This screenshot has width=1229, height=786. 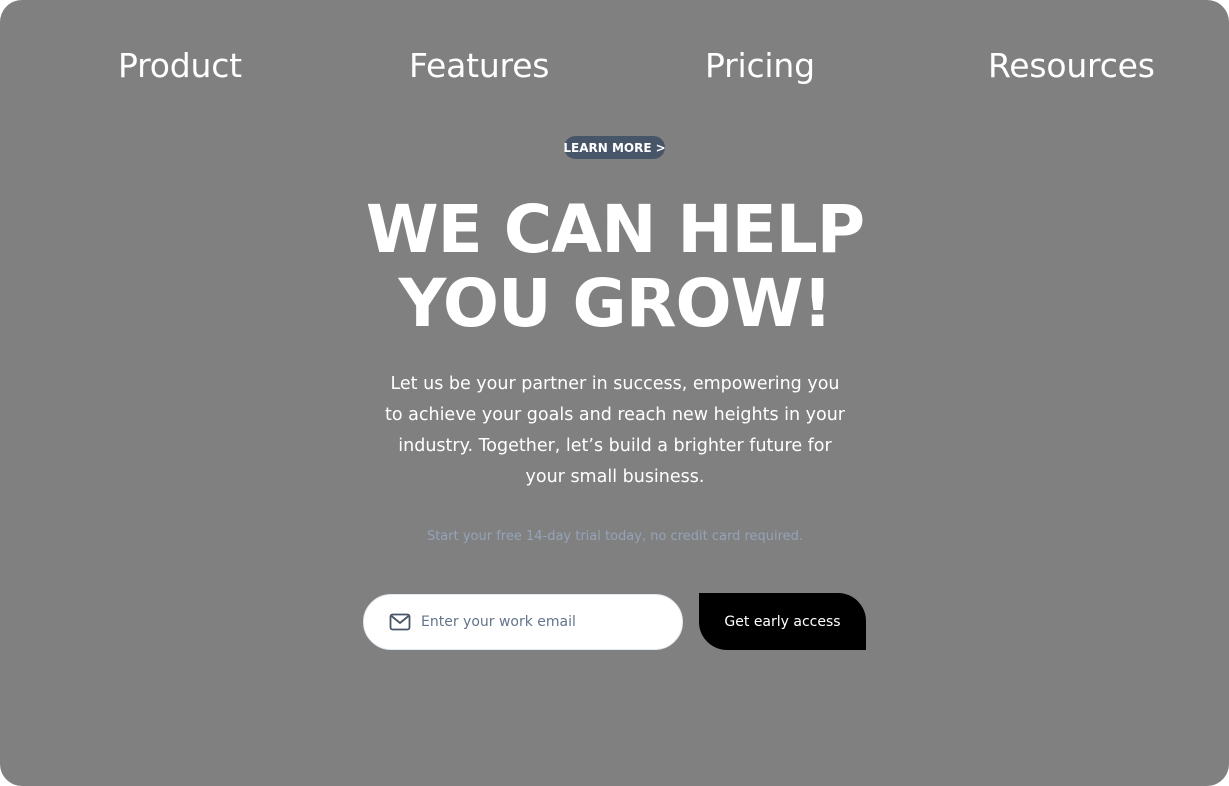 What do you see at coordinates (615, 229) in the screenshot?
I see `headline-line-1: WE CAN HELP` at bounding box center [615, 229].